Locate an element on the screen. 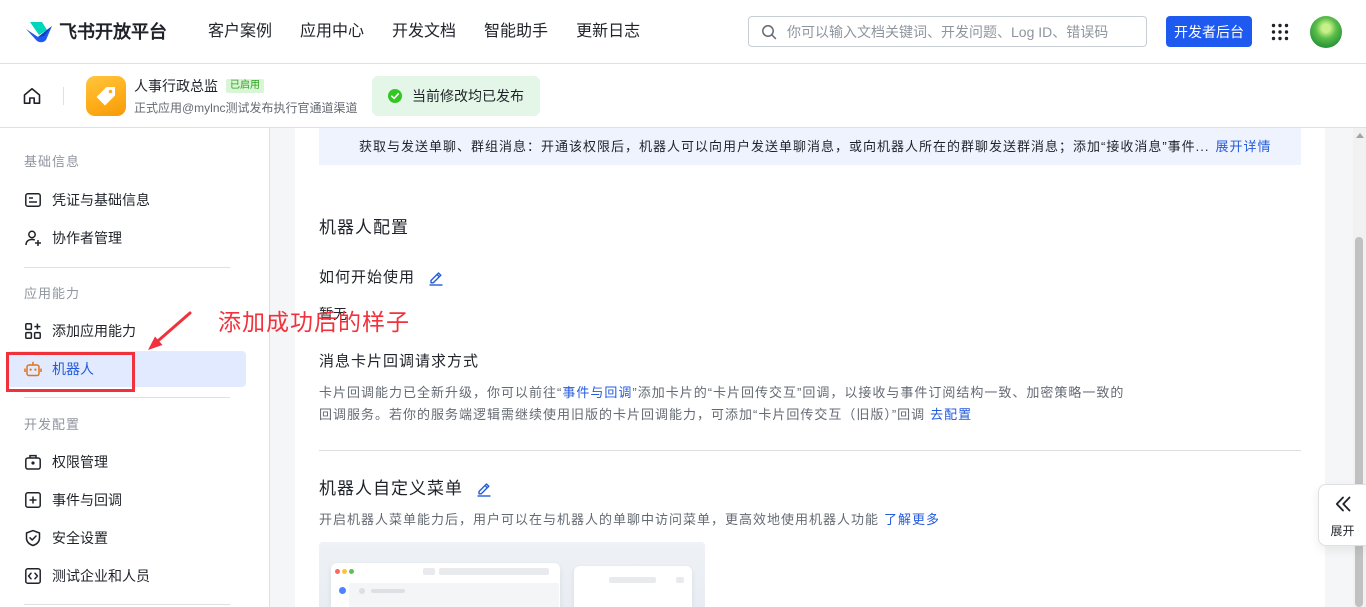 The height and width of the screenshot is (607, 1366). nav-item-app-center: 应用中心 is located at coordinates (332, 32).